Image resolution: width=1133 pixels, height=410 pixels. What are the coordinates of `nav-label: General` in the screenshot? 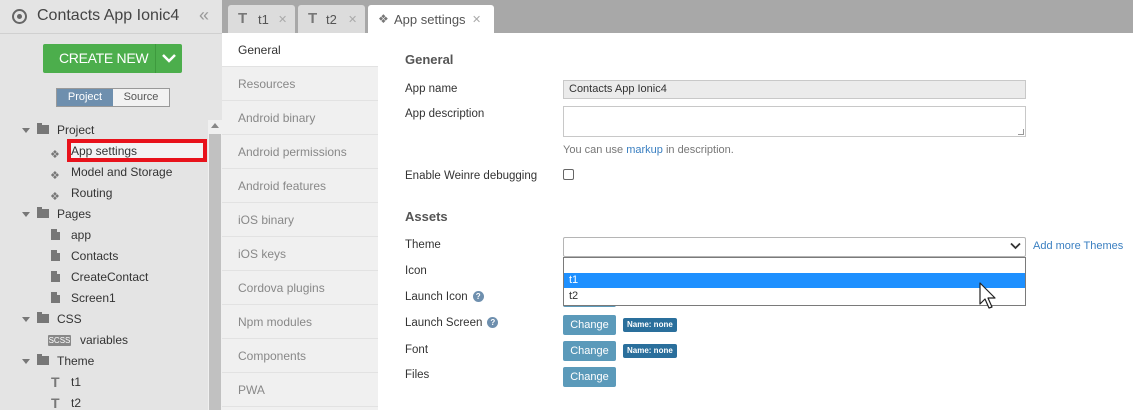 It's located at (259, 50).